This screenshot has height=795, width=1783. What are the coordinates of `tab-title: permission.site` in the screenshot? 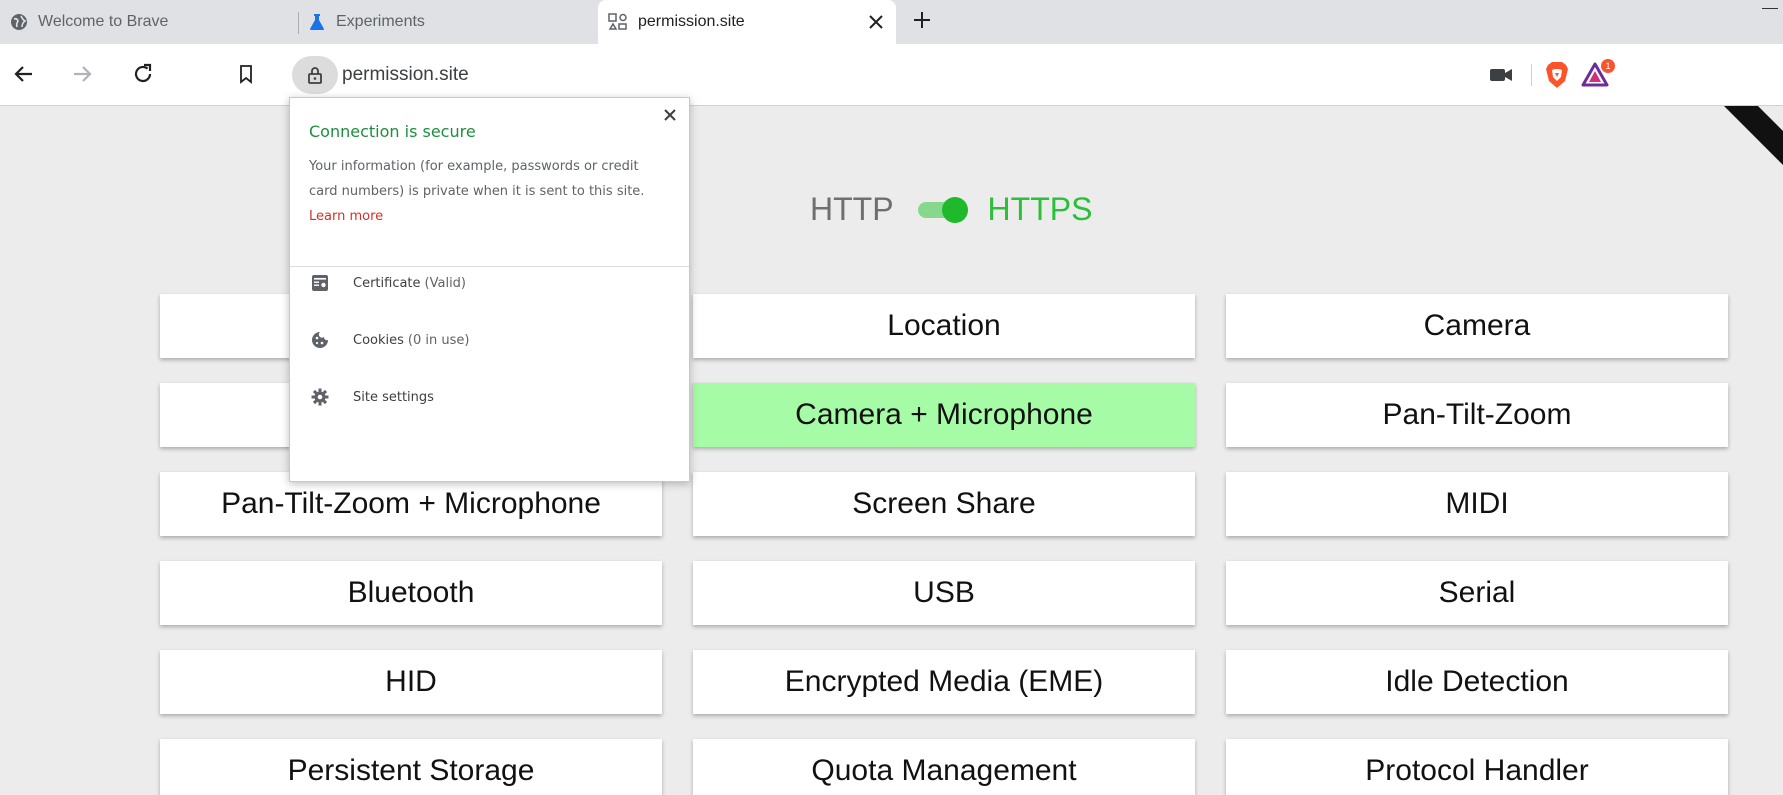 It's located at (691, 21).